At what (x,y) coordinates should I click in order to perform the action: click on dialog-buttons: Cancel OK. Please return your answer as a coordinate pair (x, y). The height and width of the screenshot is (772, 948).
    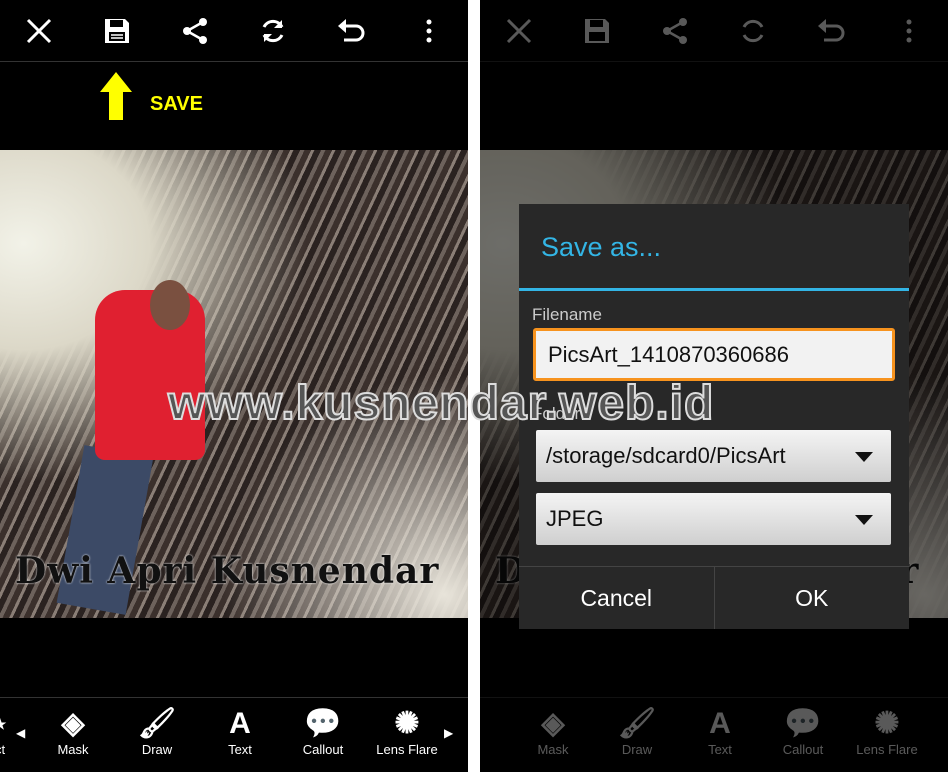
    Looking at the image, I should click on (714, 597).